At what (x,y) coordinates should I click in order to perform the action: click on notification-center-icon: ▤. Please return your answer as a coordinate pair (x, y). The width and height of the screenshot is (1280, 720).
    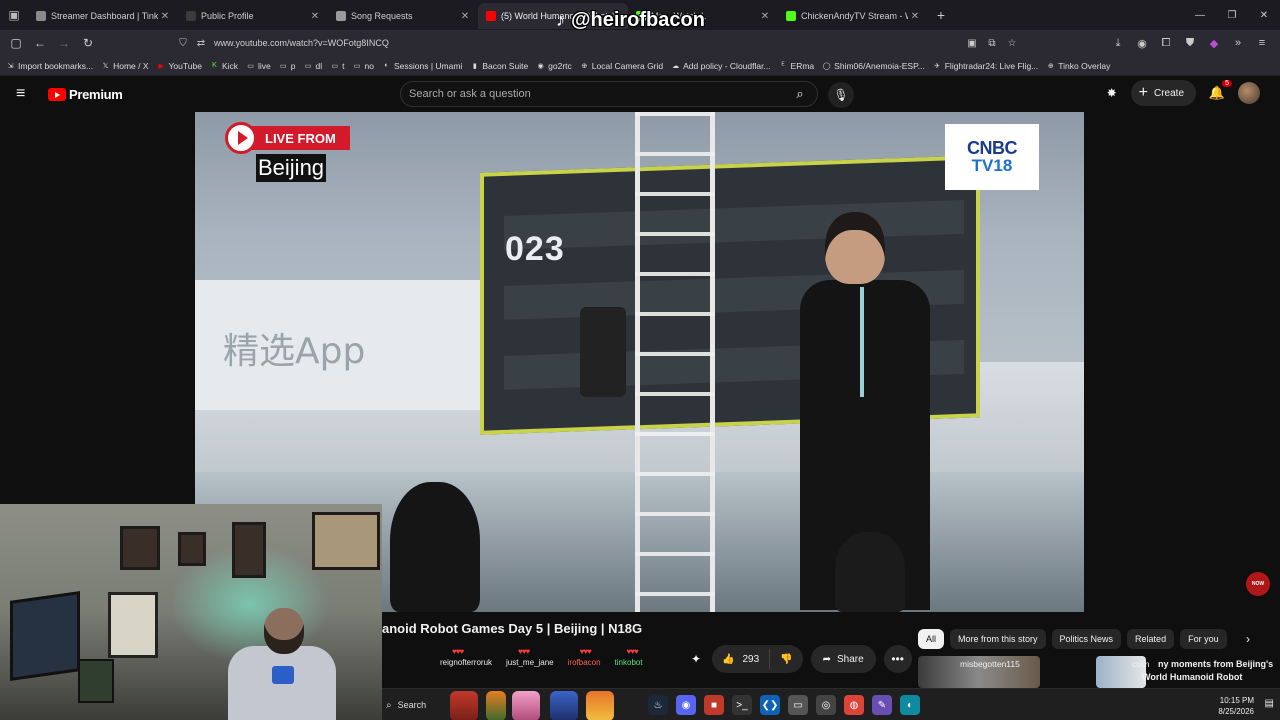
    Looking at the image, I should click on (1269, 703).